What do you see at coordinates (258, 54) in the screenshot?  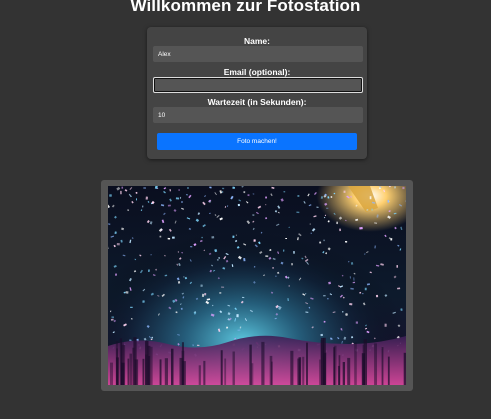 I see `name-input` at bounding box center [258, 54].